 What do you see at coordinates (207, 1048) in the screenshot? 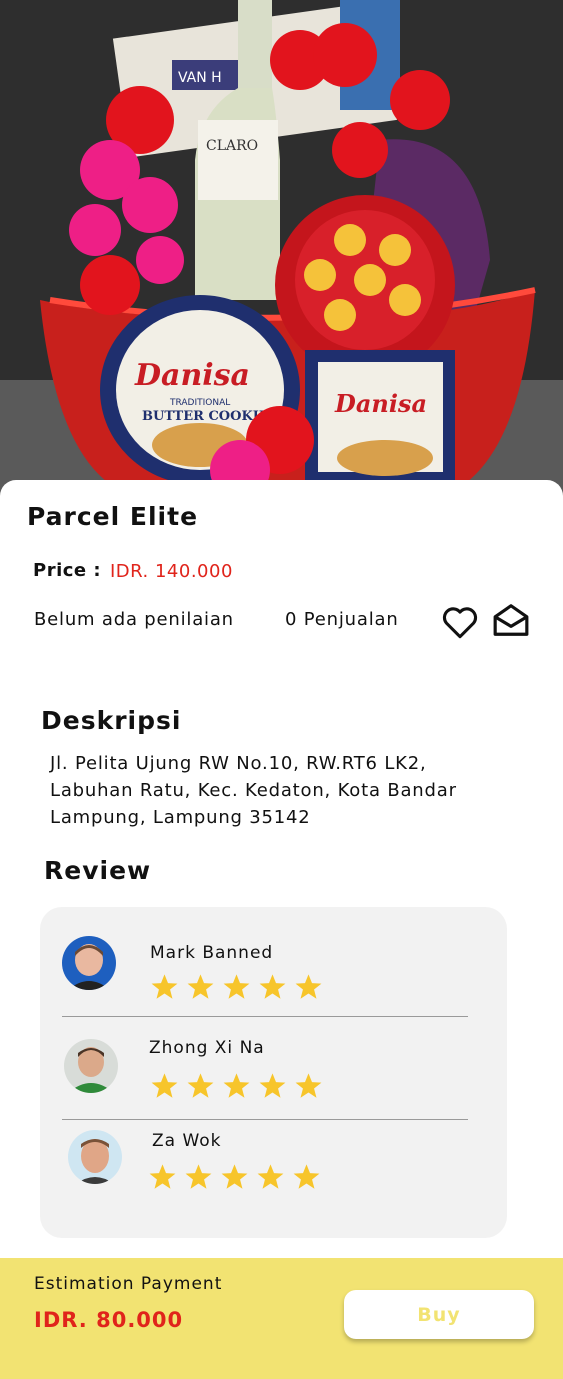
I see `reviewer-name: Zhong Xi Na` at bounding box center [207, 1048].